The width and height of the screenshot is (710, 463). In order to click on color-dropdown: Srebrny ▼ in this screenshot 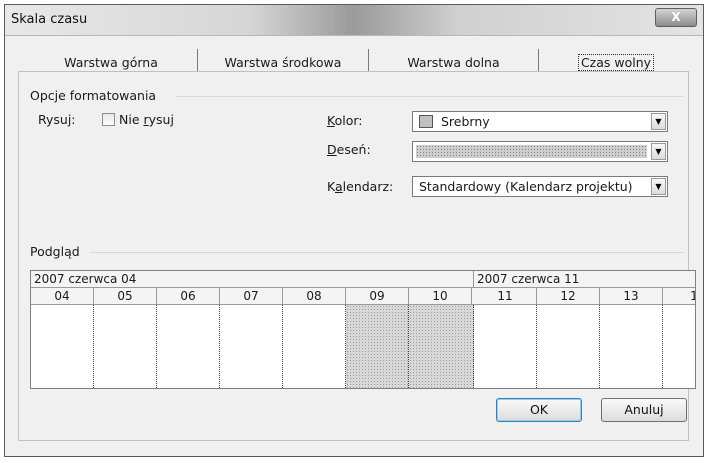, I will do `click(540, 121)`.